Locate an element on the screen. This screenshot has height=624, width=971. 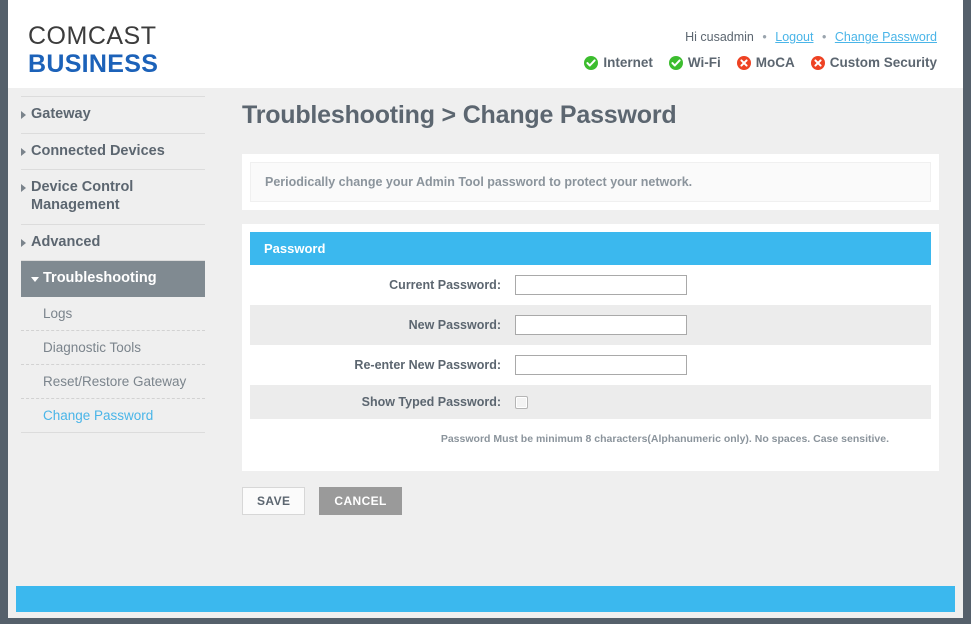
status-item-internet: Internet is located at coordinates (618, 62).